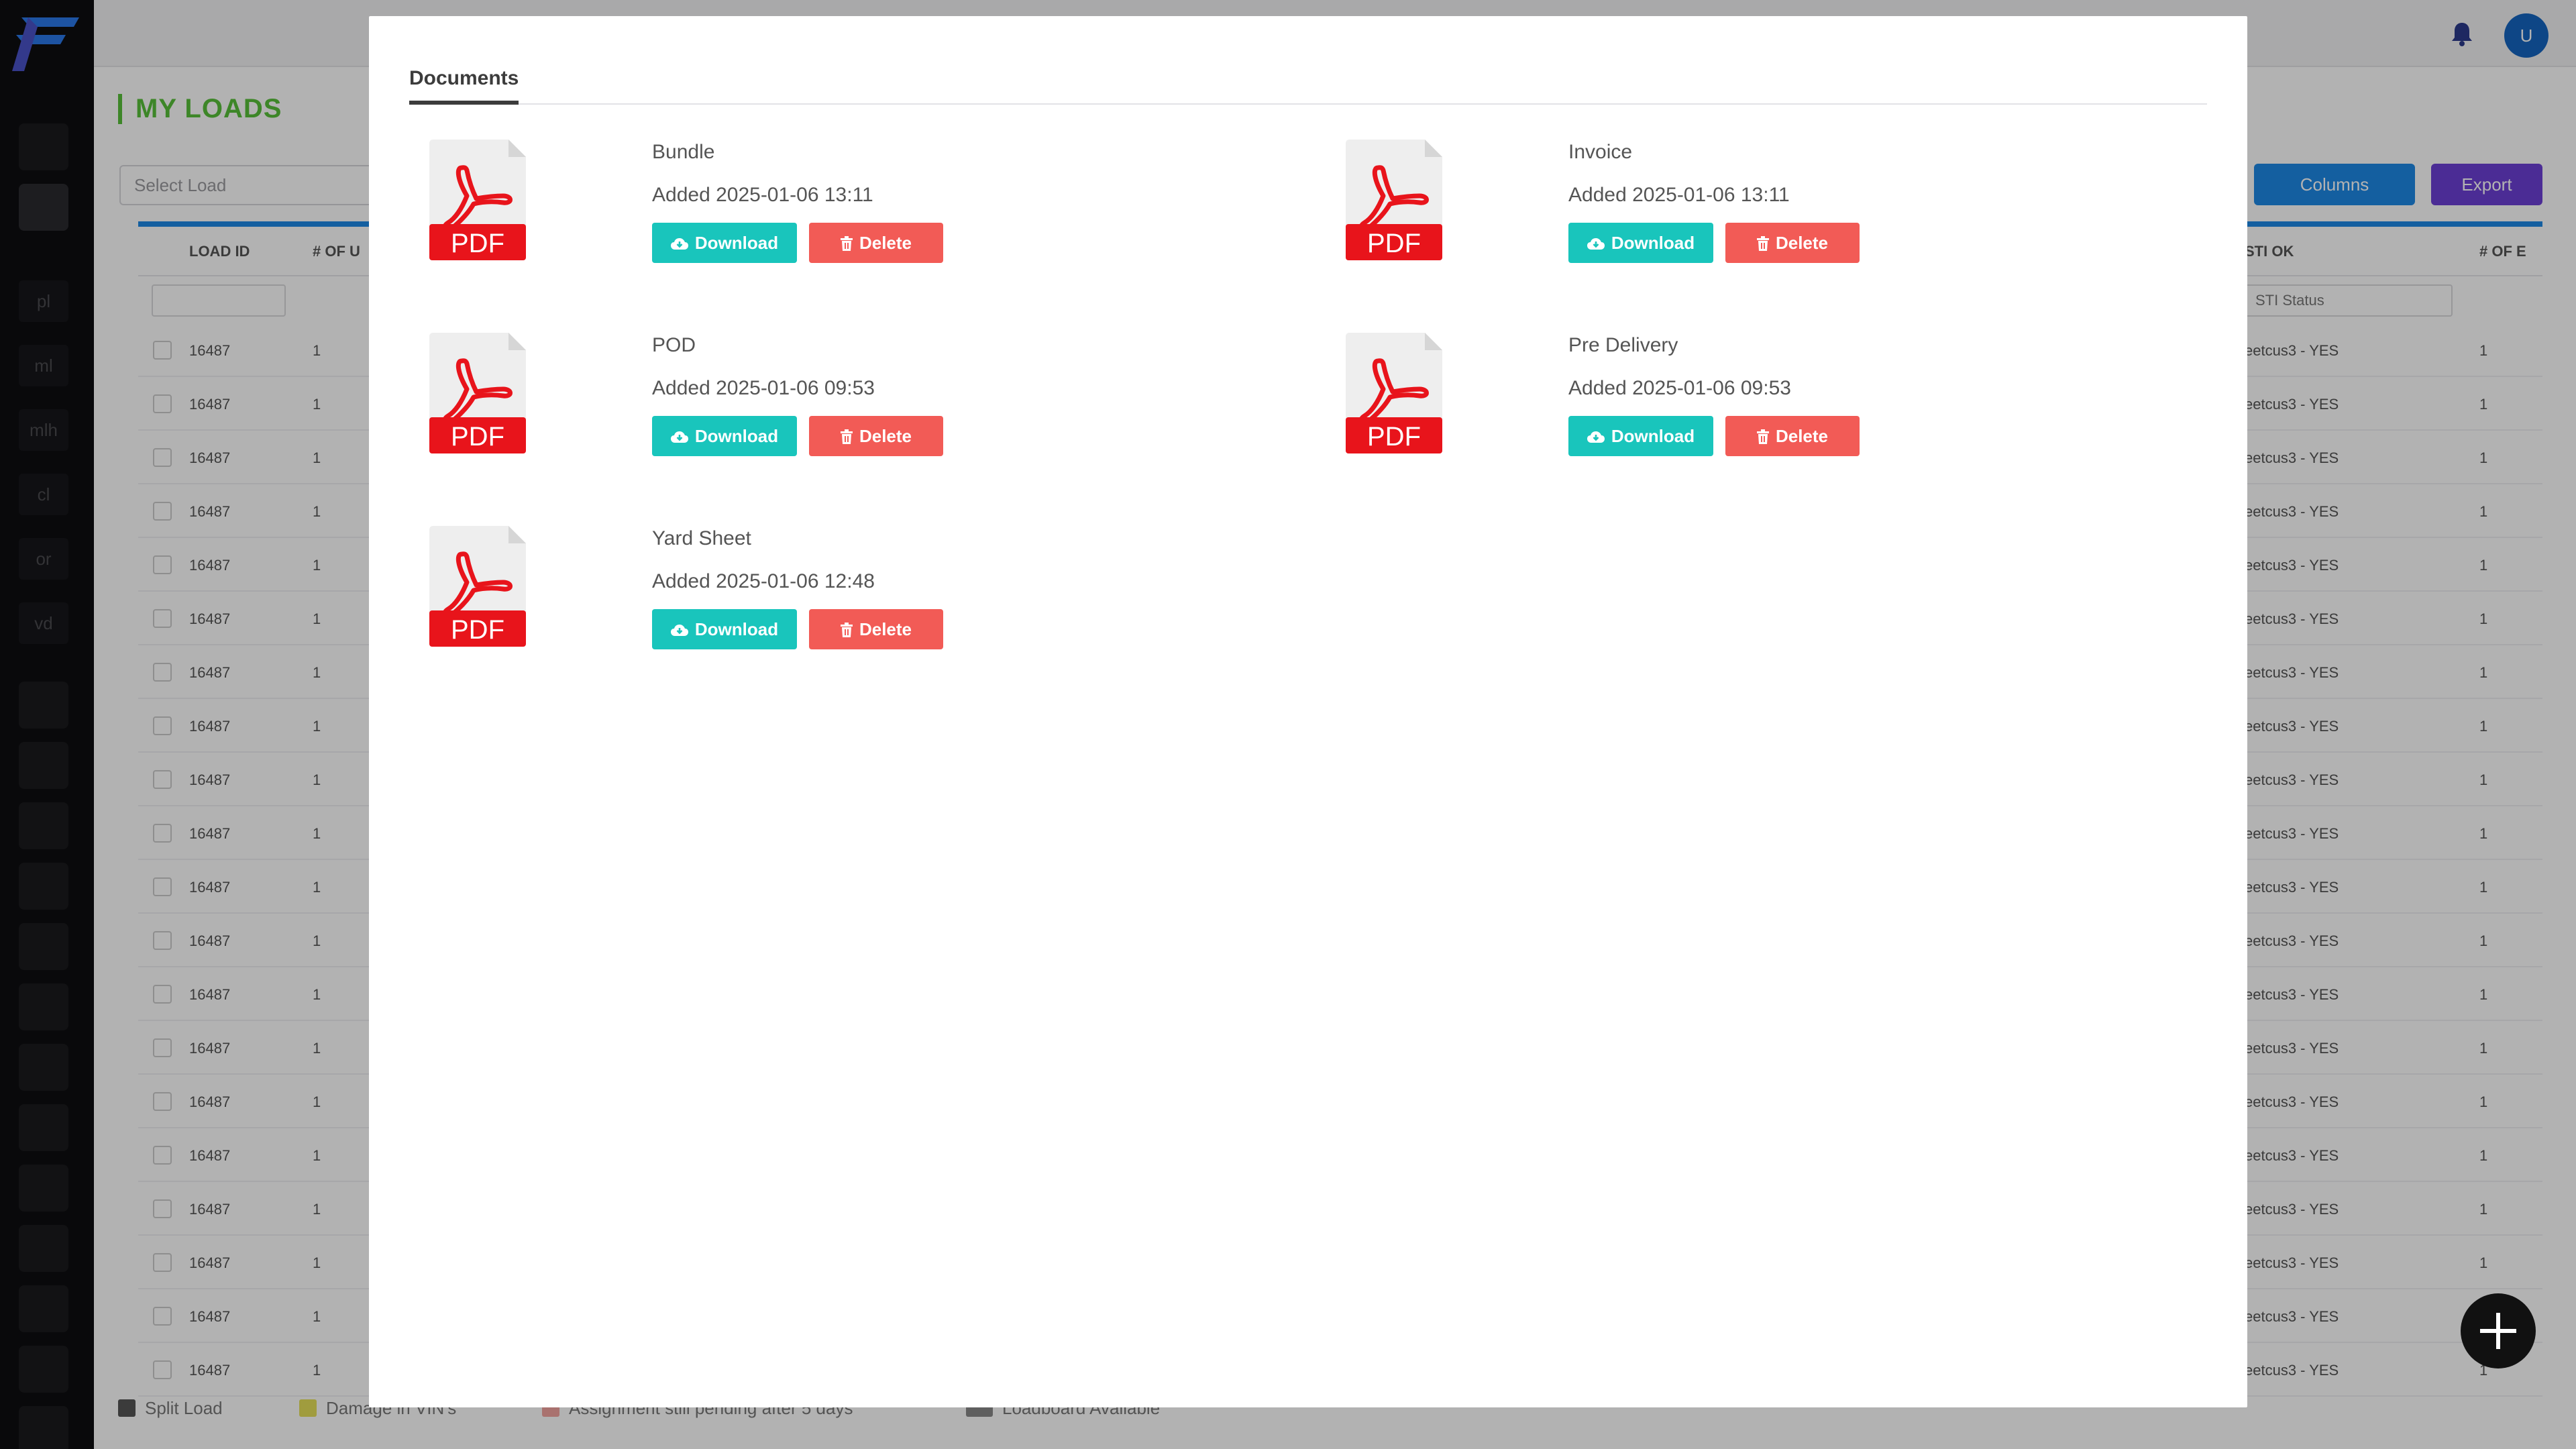 This screenshot has height=1449, width=2576. What do you see at coordinates (1308, 79) in the screenshot?
I see `modal-tab-bar: Documents` at bounding box center [1308, 79].